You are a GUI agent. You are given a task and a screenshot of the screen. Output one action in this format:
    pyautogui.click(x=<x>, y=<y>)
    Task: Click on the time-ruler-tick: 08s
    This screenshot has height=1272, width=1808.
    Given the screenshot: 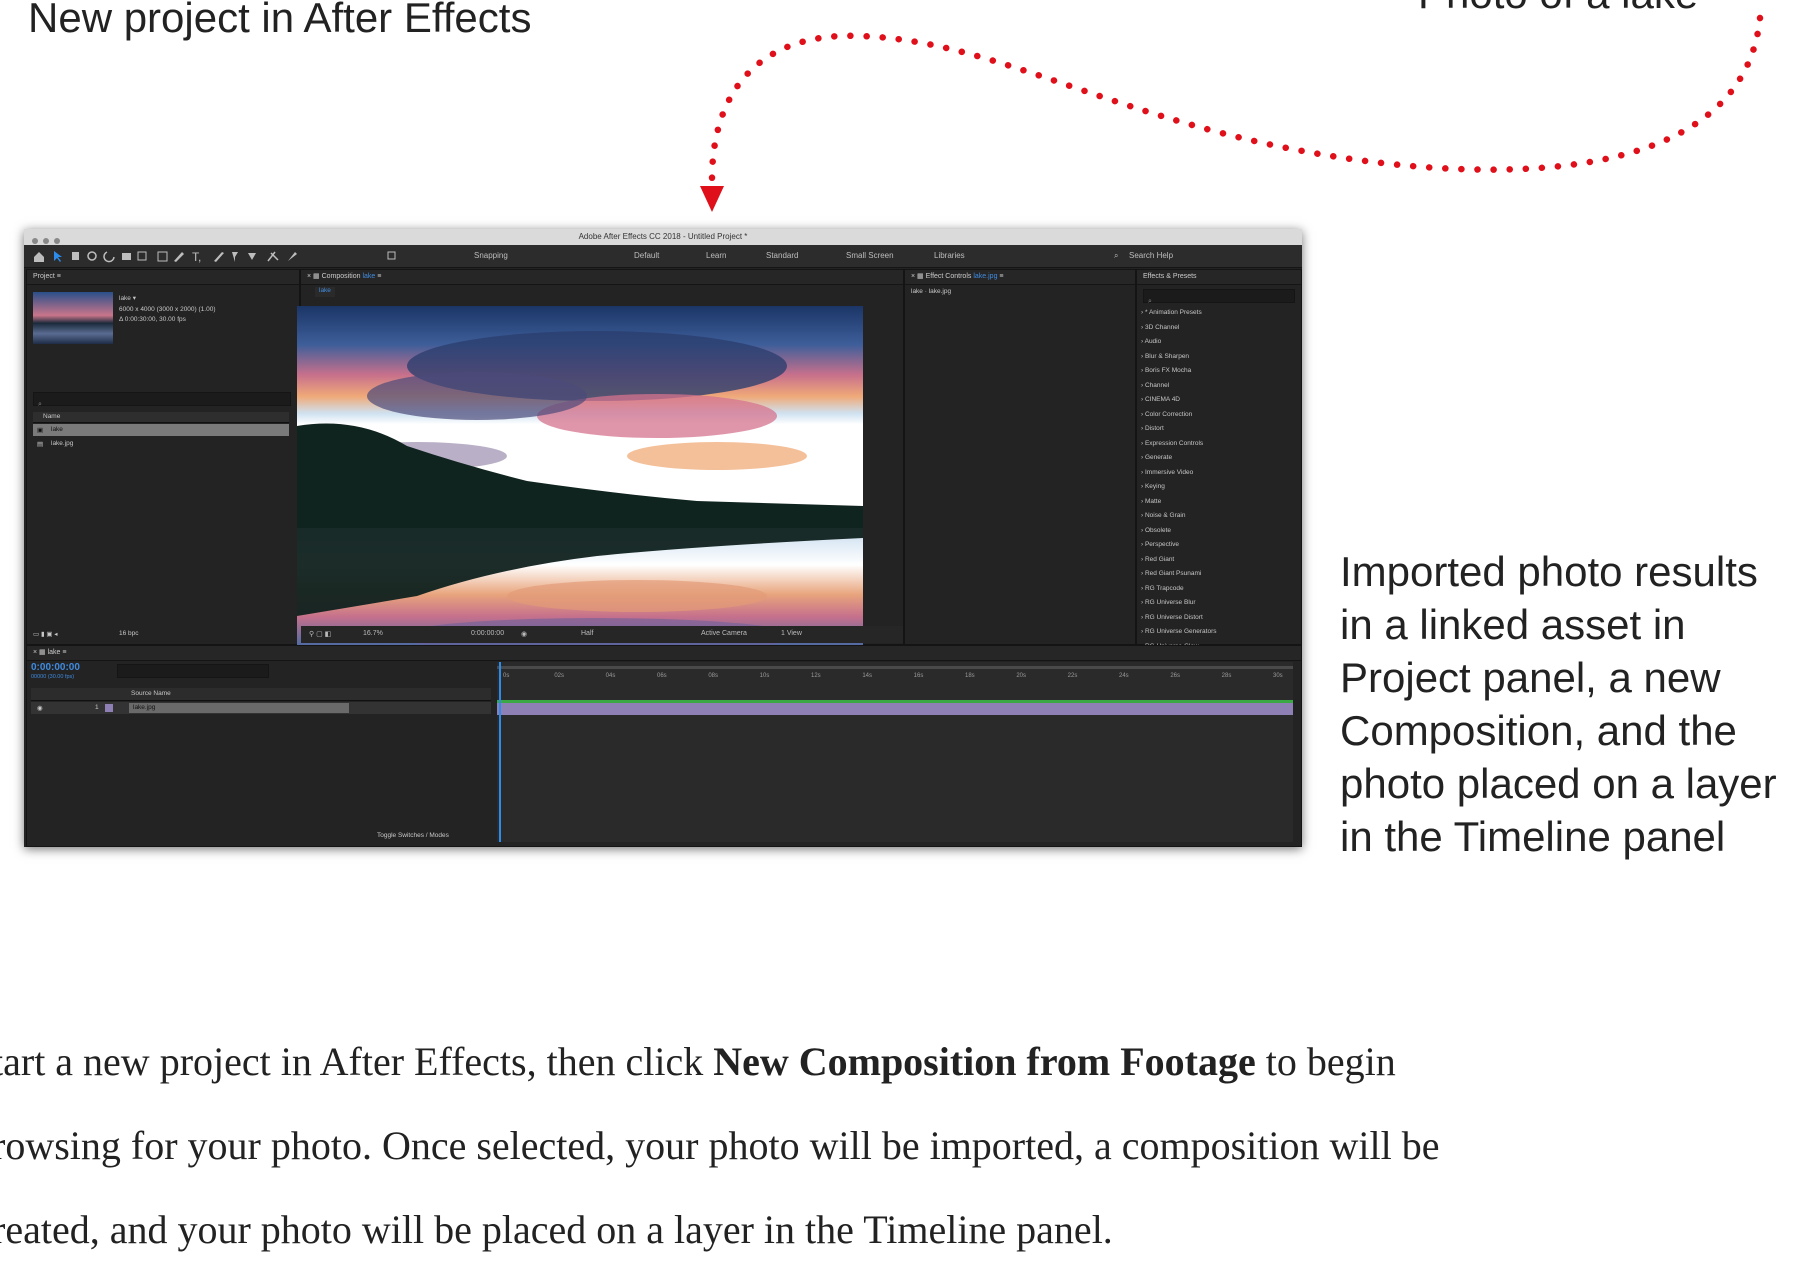 What is the action you would take?
    pyautogui.click(x=713, y=676)
    